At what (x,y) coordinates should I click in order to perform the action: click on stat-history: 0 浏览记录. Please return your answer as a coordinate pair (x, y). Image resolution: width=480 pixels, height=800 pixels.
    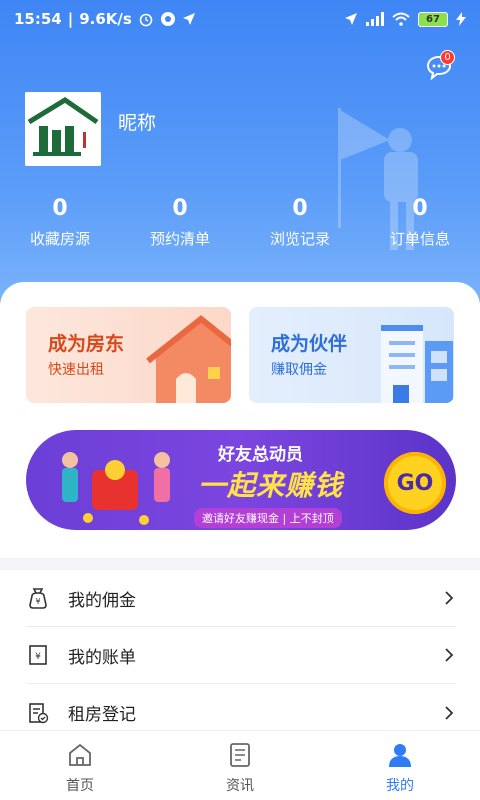
    Looking at the image, I should click on (300, 222).